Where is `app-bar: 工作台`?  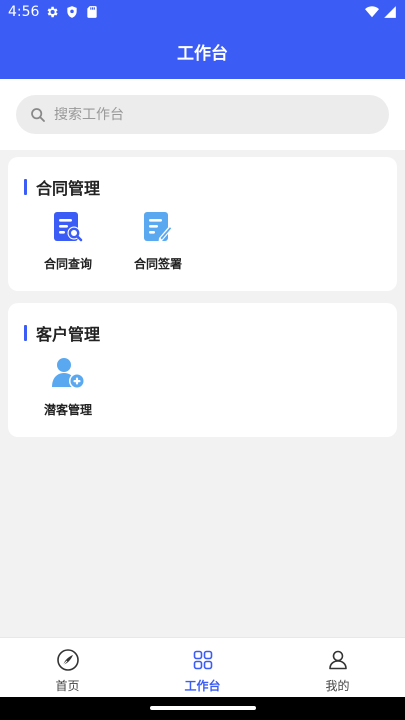 app-bar: 工作台 is located at coordinates (202, 51).